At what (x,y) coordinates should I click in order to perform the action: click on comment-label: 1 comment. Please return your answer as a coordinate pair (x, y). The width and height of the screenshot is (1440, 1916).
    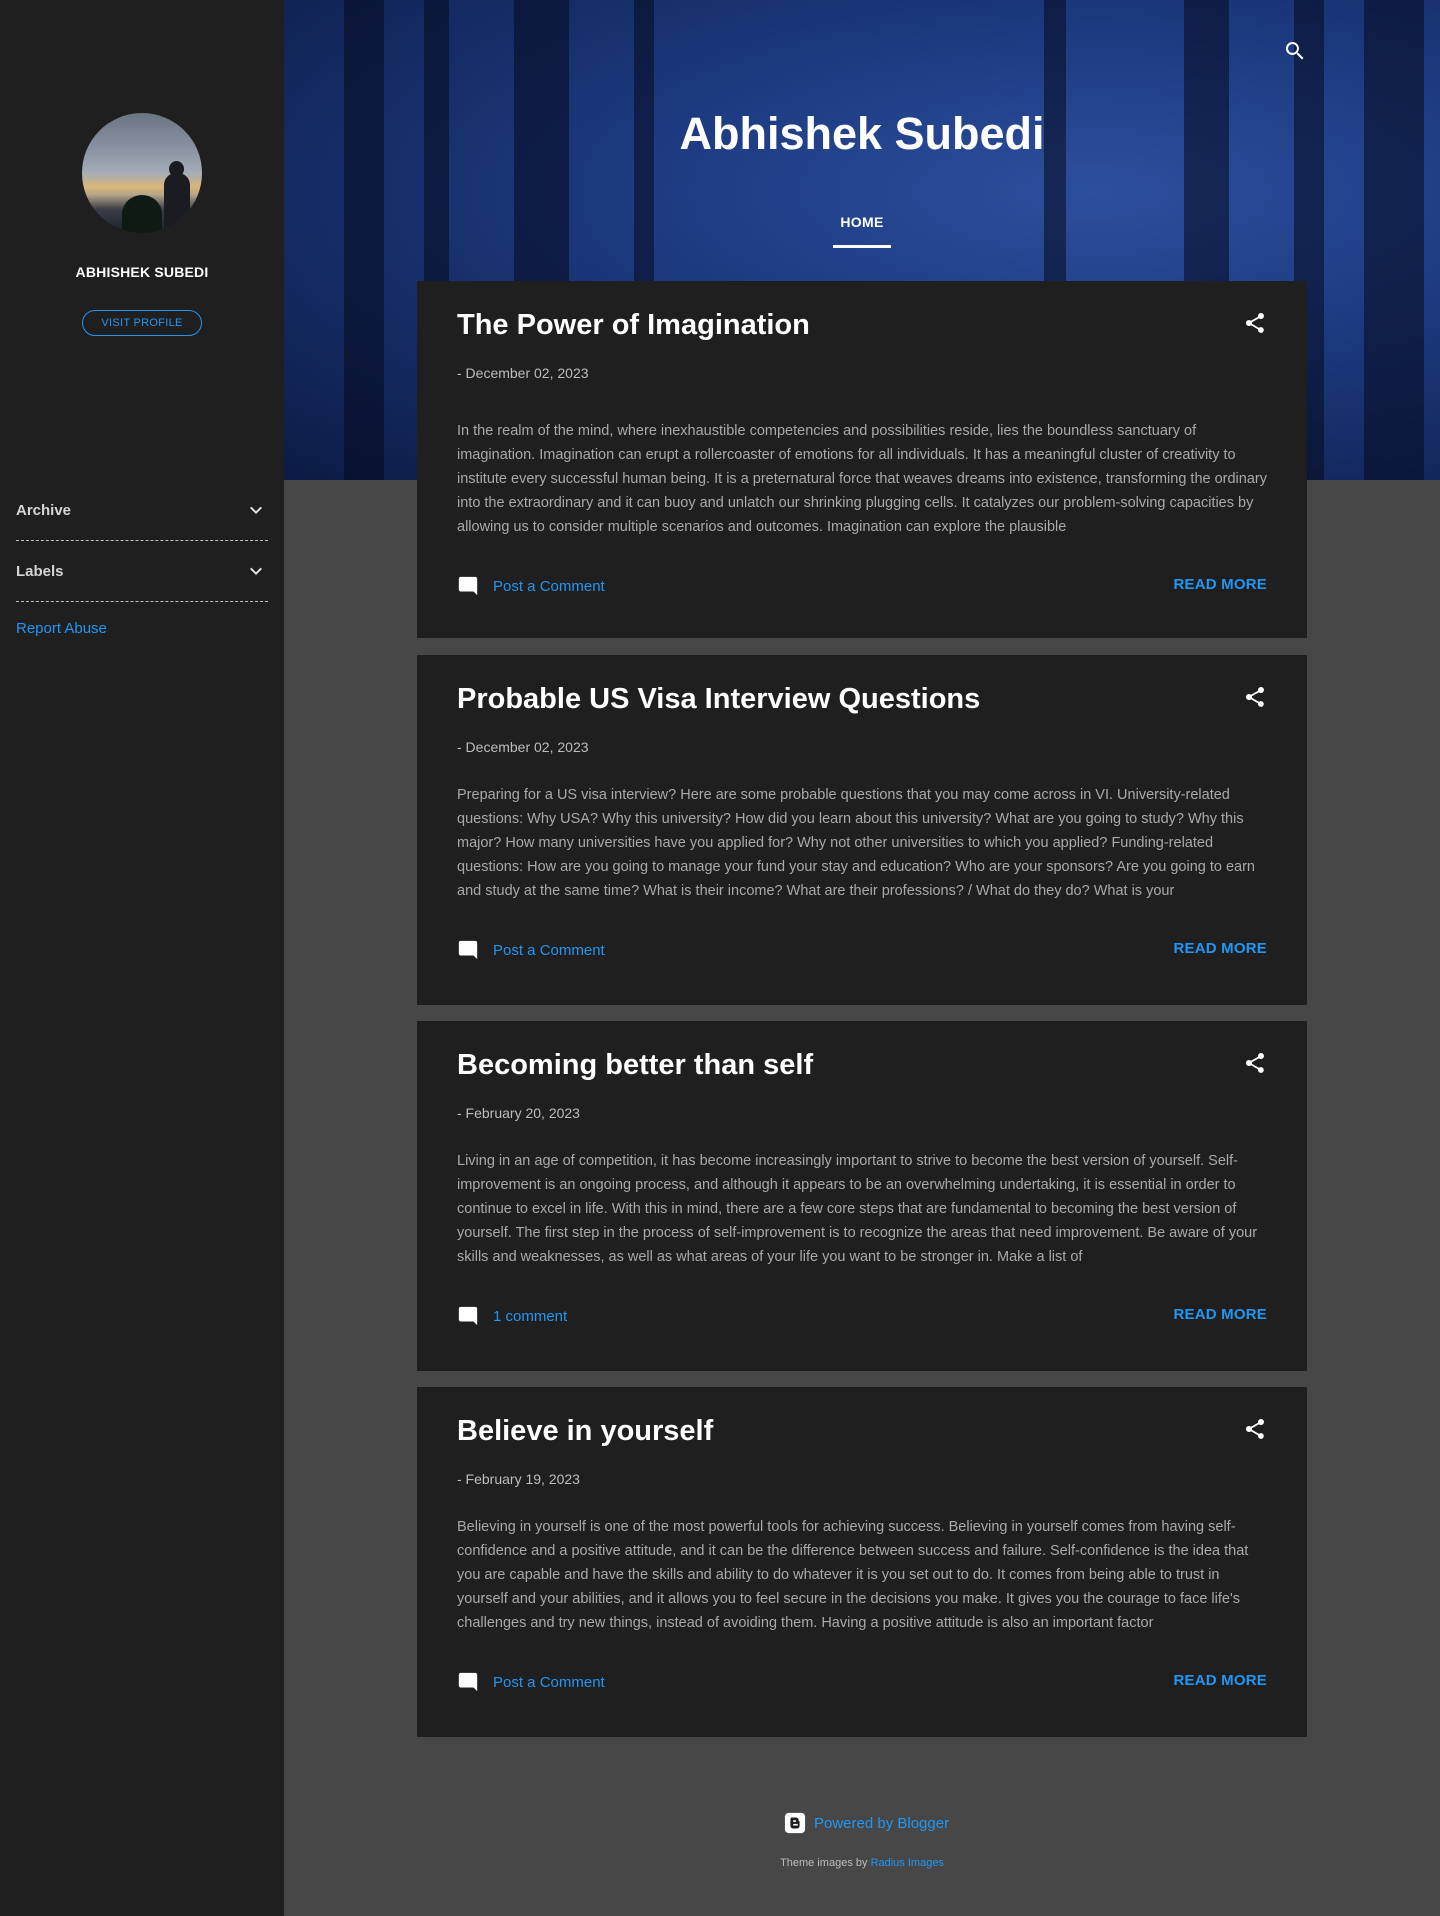
    Looking at the image, I should click on (530, 1316).